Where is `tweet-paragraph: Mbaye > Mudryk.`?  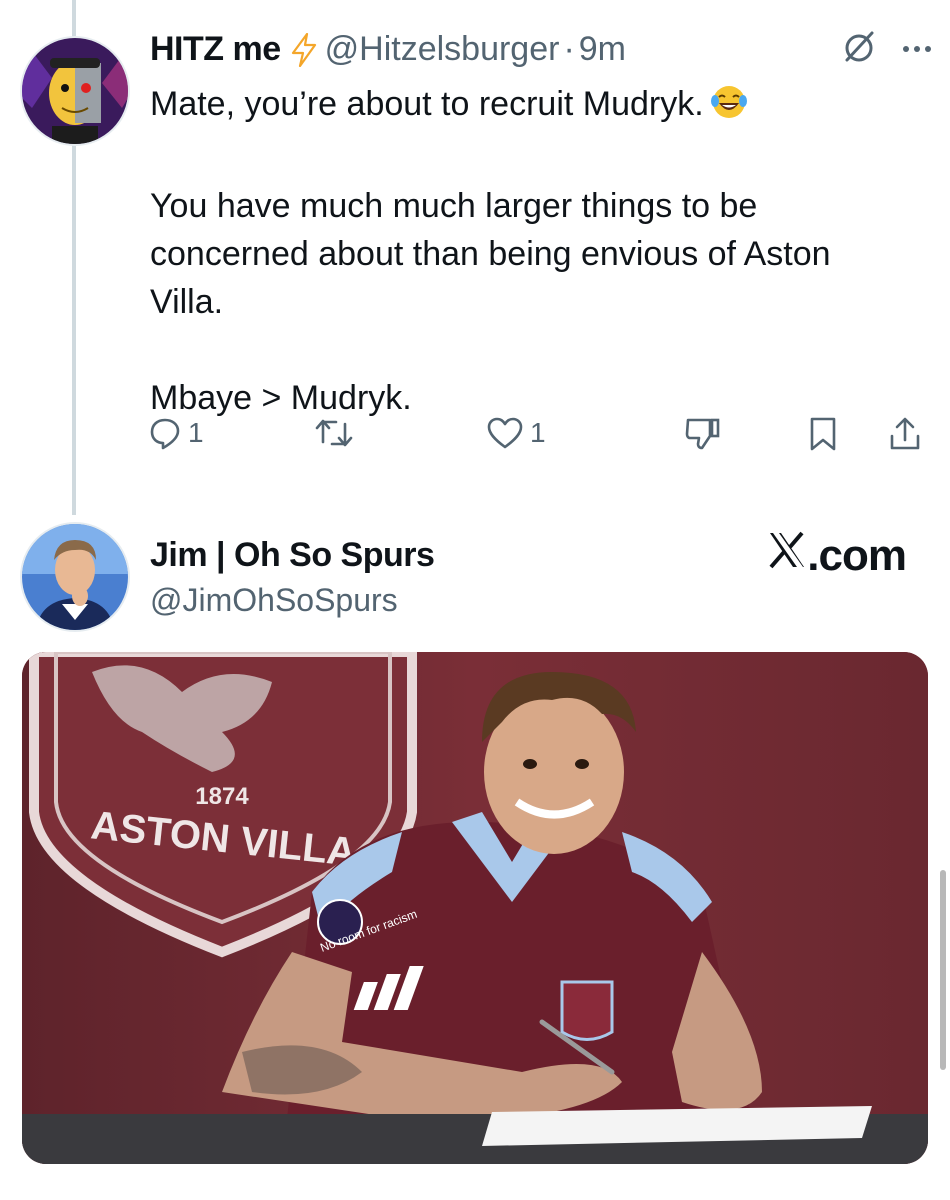
tweet-paragraph: Mbaye > Mudryk. is located at coordinates (281, 398).